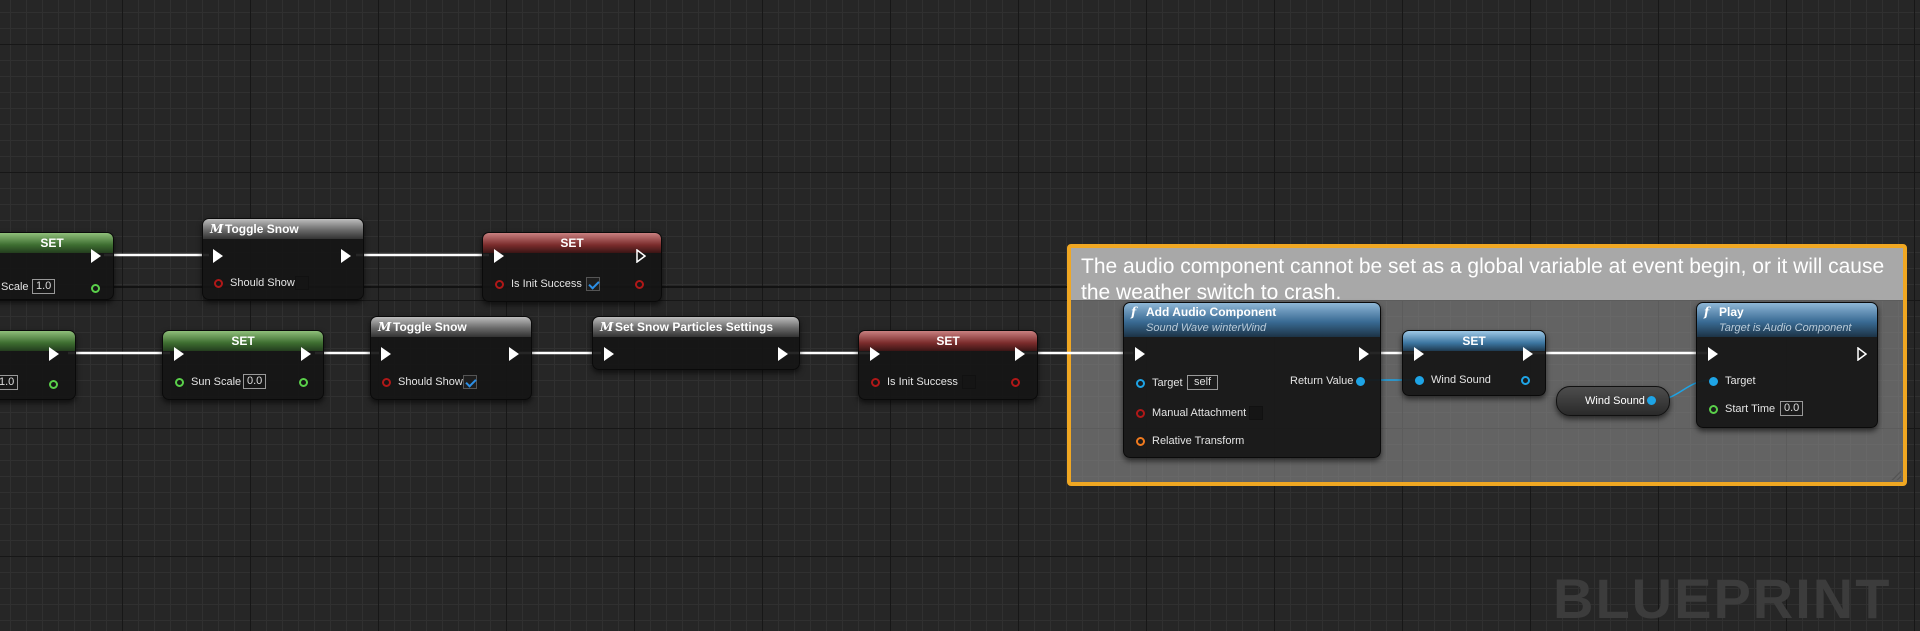  I want to click on resize-grip-icon, so click(1896, 475).